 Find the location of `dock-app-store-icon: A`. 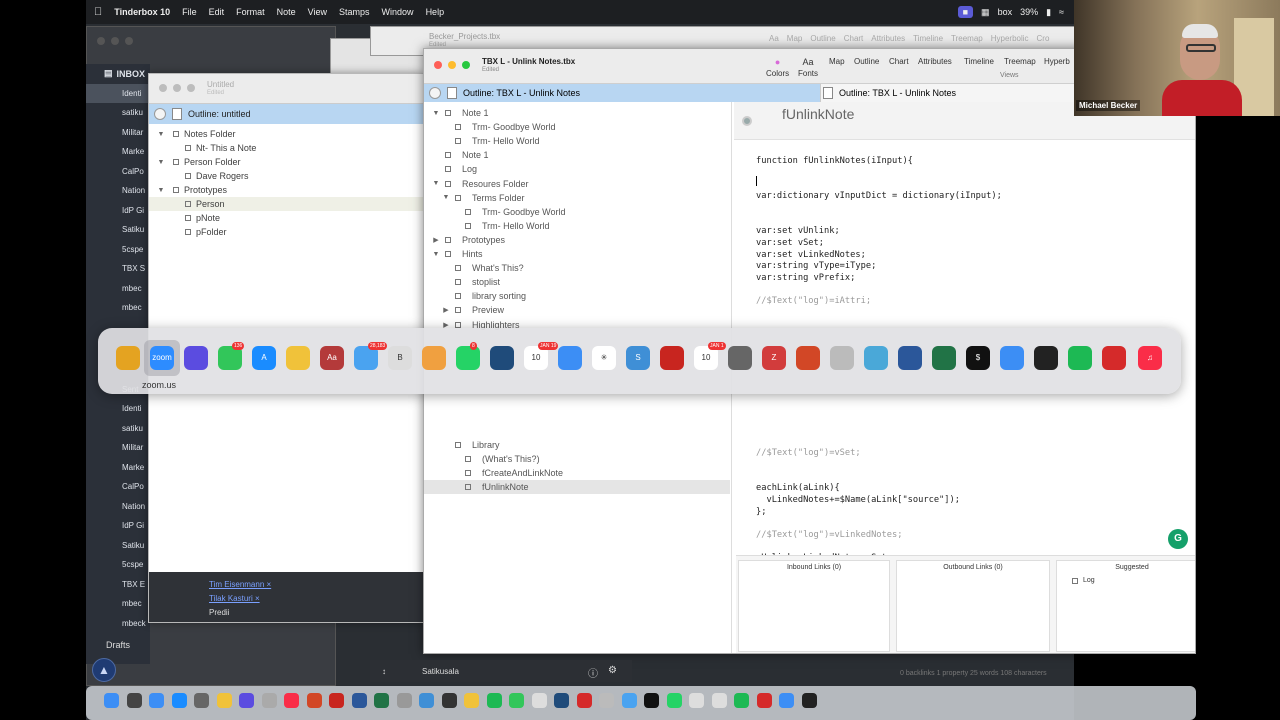

dock-app-store-icon: A is located at coordinates (264, 358).